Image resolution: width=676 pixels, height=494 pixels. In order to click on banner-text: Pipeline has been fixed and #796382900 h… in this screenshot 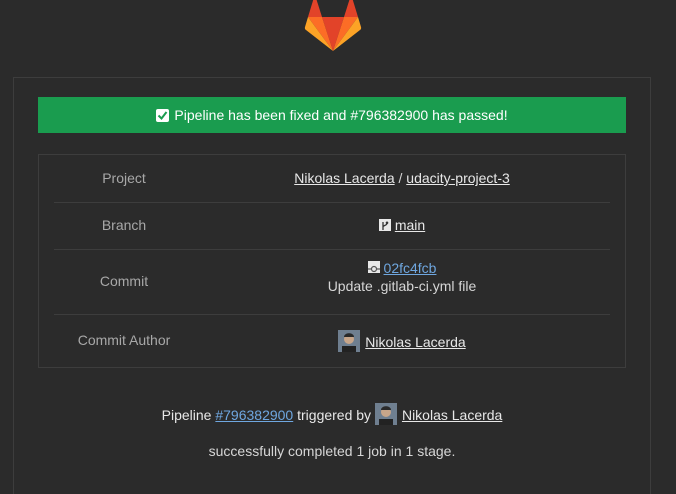, I will do `click(341, 115)`.